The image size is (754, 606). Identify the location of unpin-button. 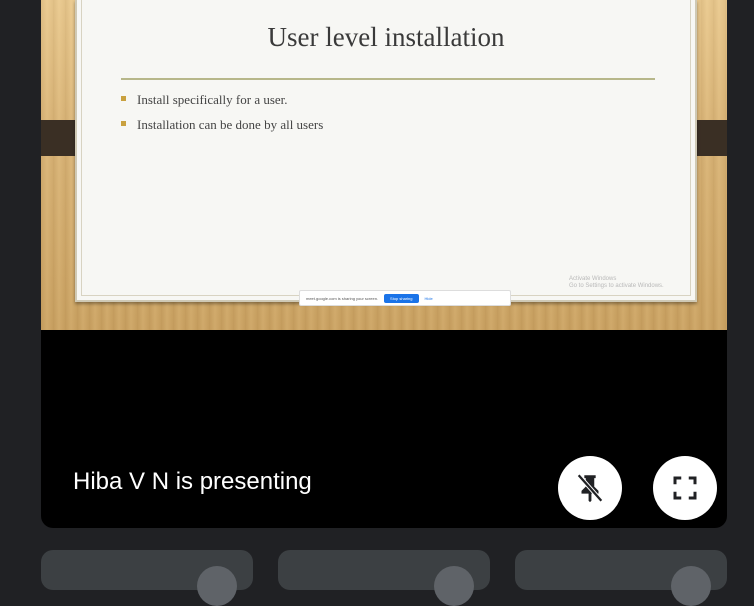
(590, 488).